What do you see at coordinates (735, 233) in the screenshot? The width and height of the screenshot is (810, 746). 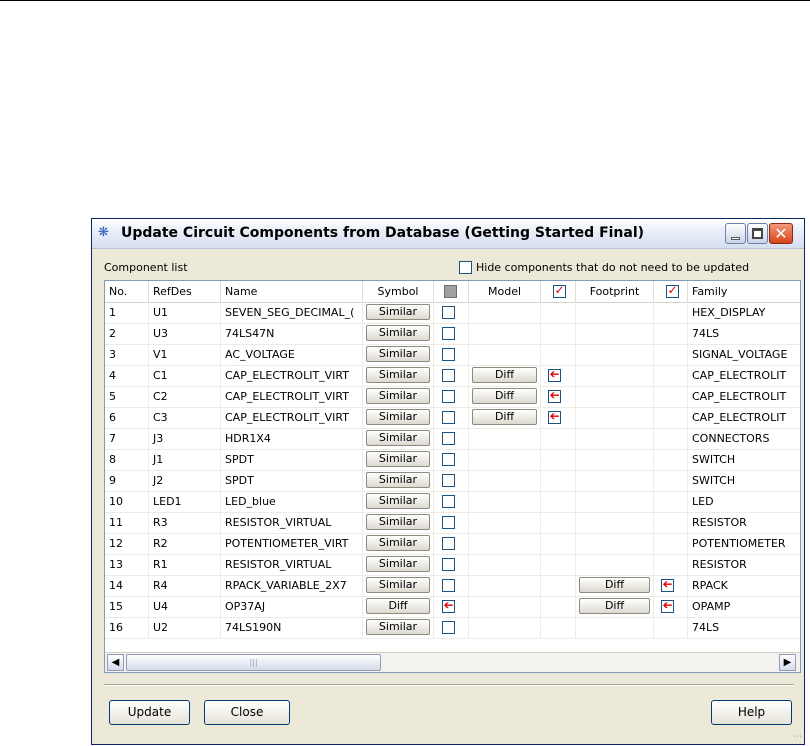 I see `minimize-button` at bounding box center [735, 233].